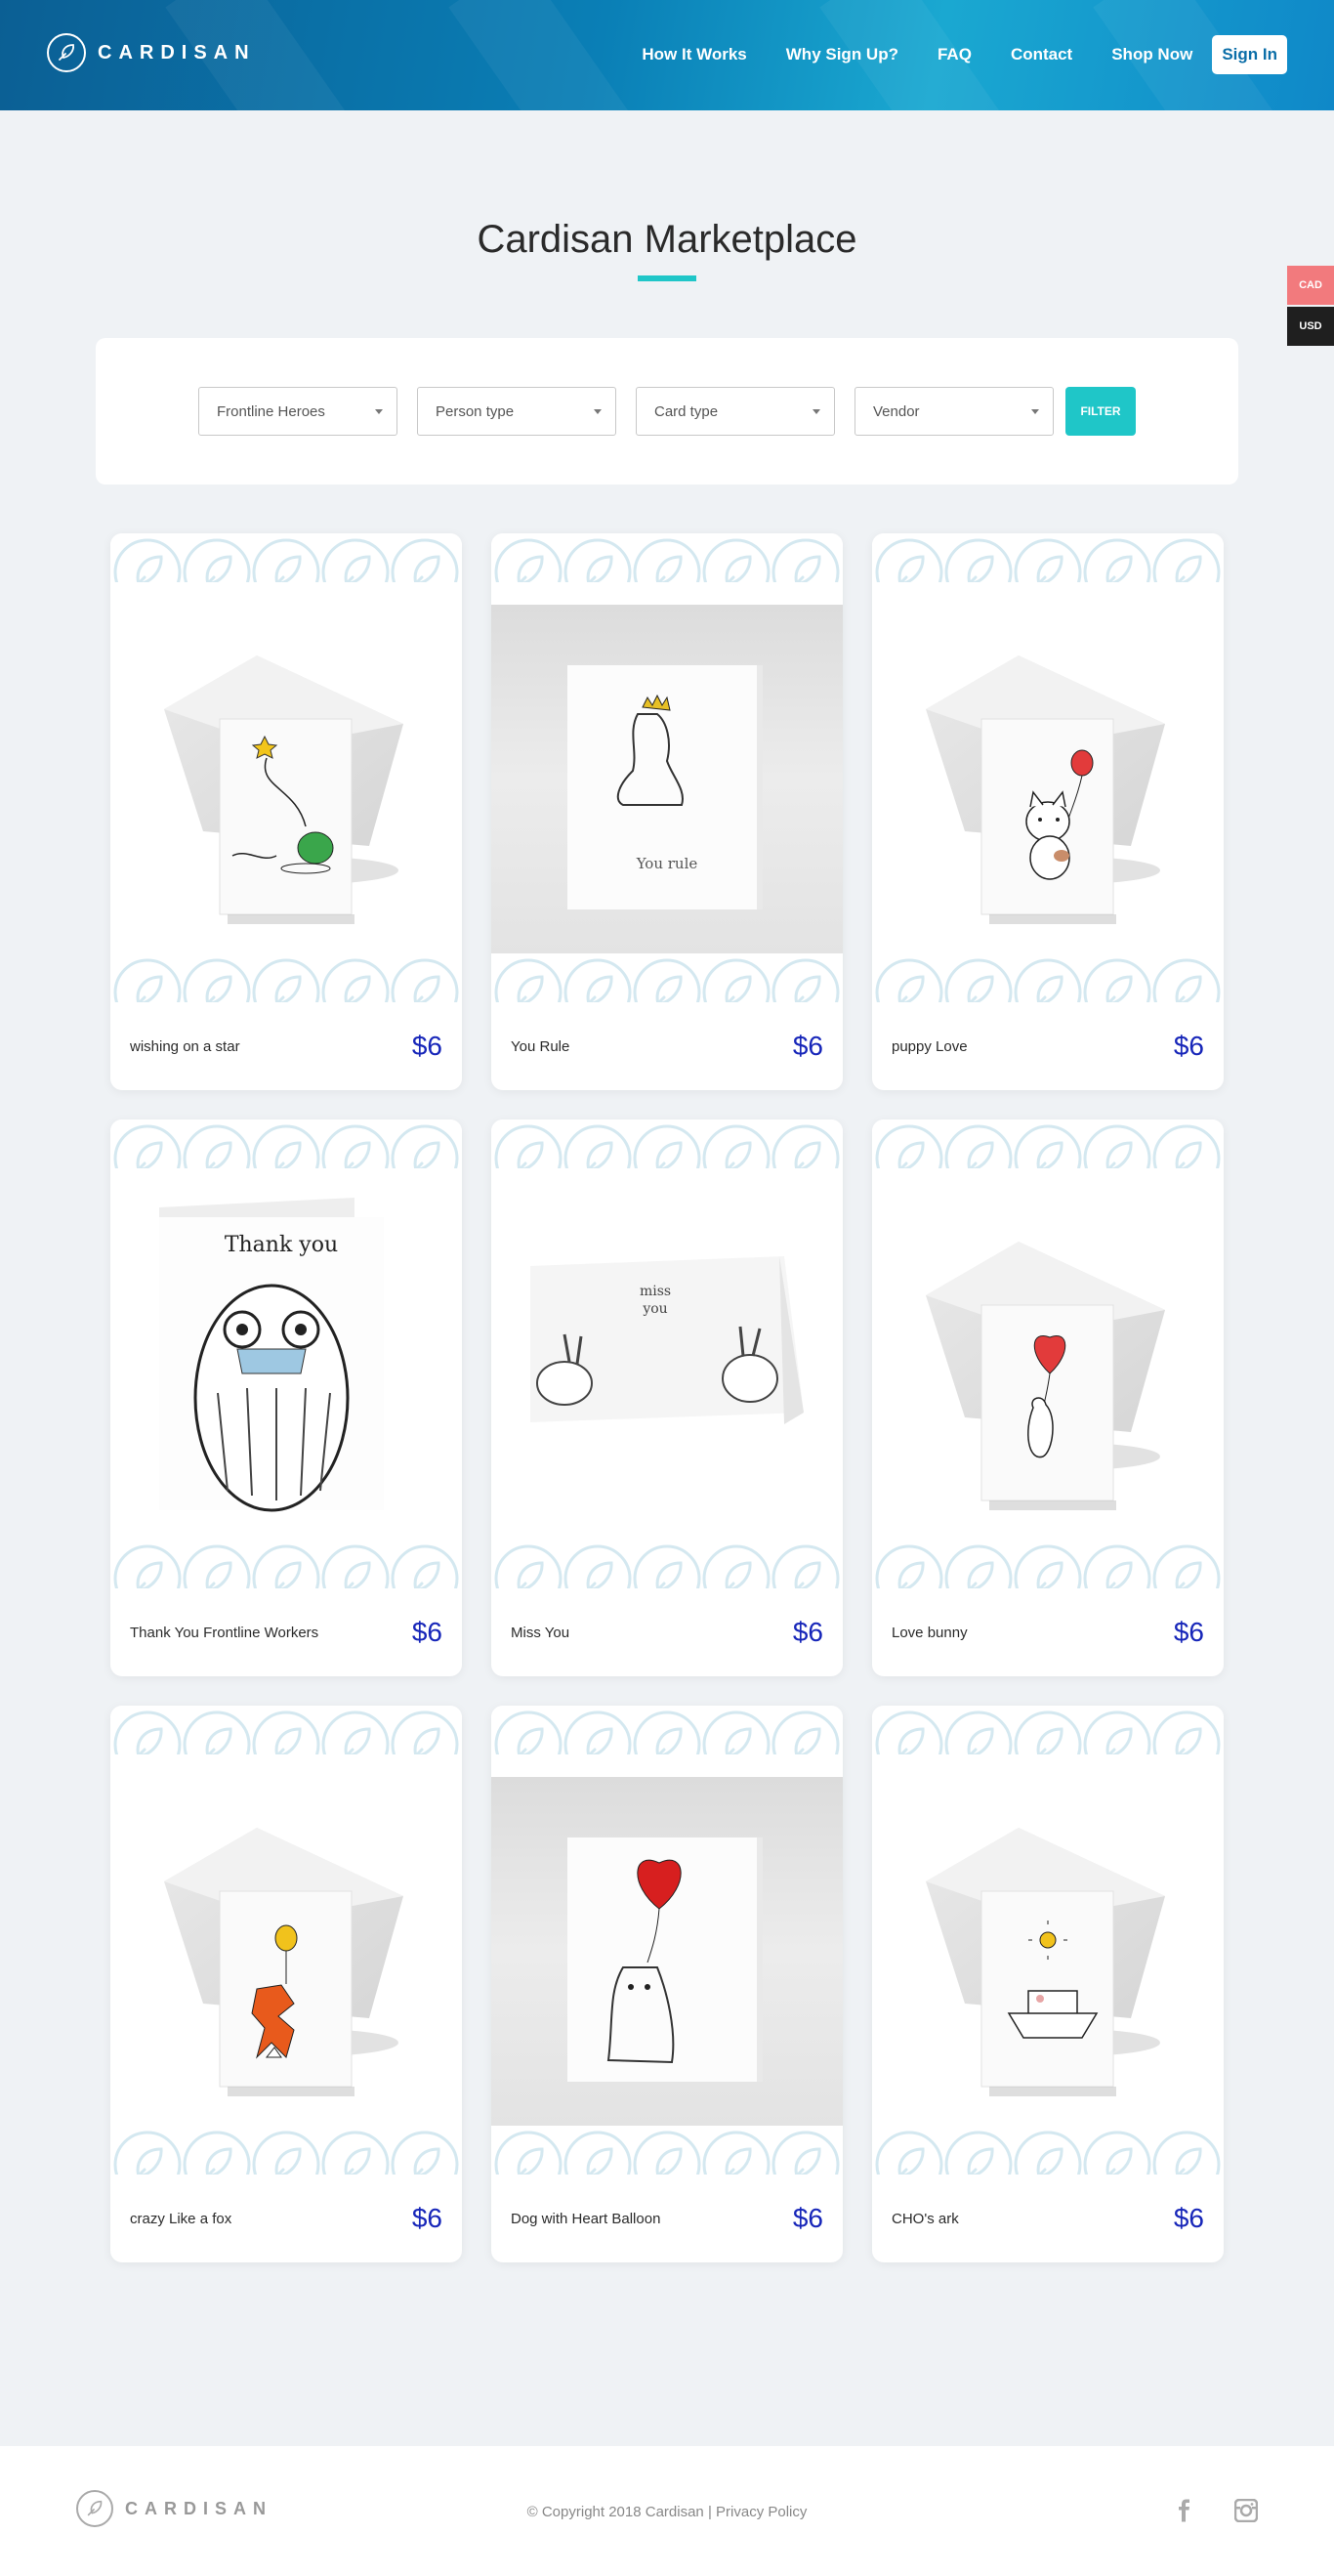  Describe the element at coordinates (667, 1632) in the screenshot. I see `card-footer: Miss You $6` at that location.